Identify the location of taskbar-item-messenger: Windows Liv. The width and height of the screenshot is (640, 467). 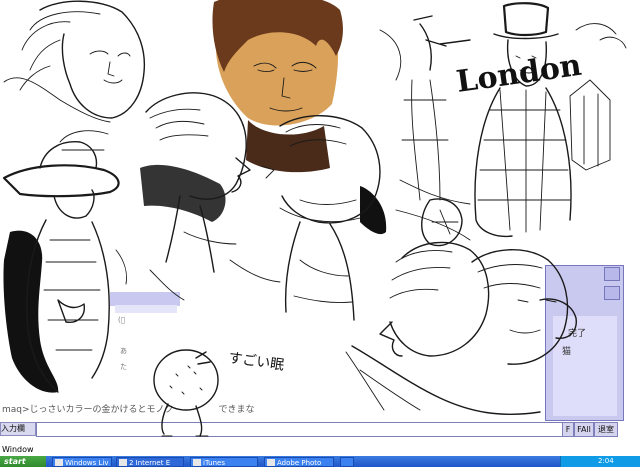
(82, 462).